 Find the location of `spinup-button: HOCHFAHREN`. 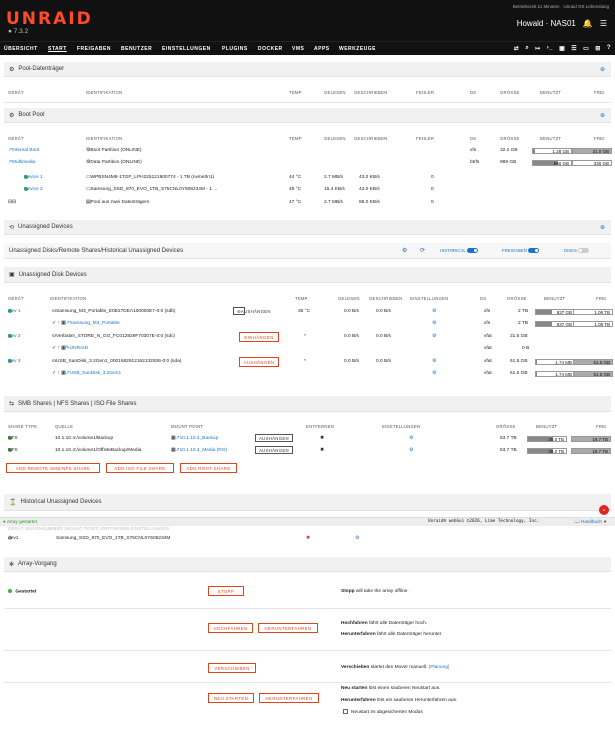

spinup-button: HOCHFAHREN is located at coordinates (230, 628).